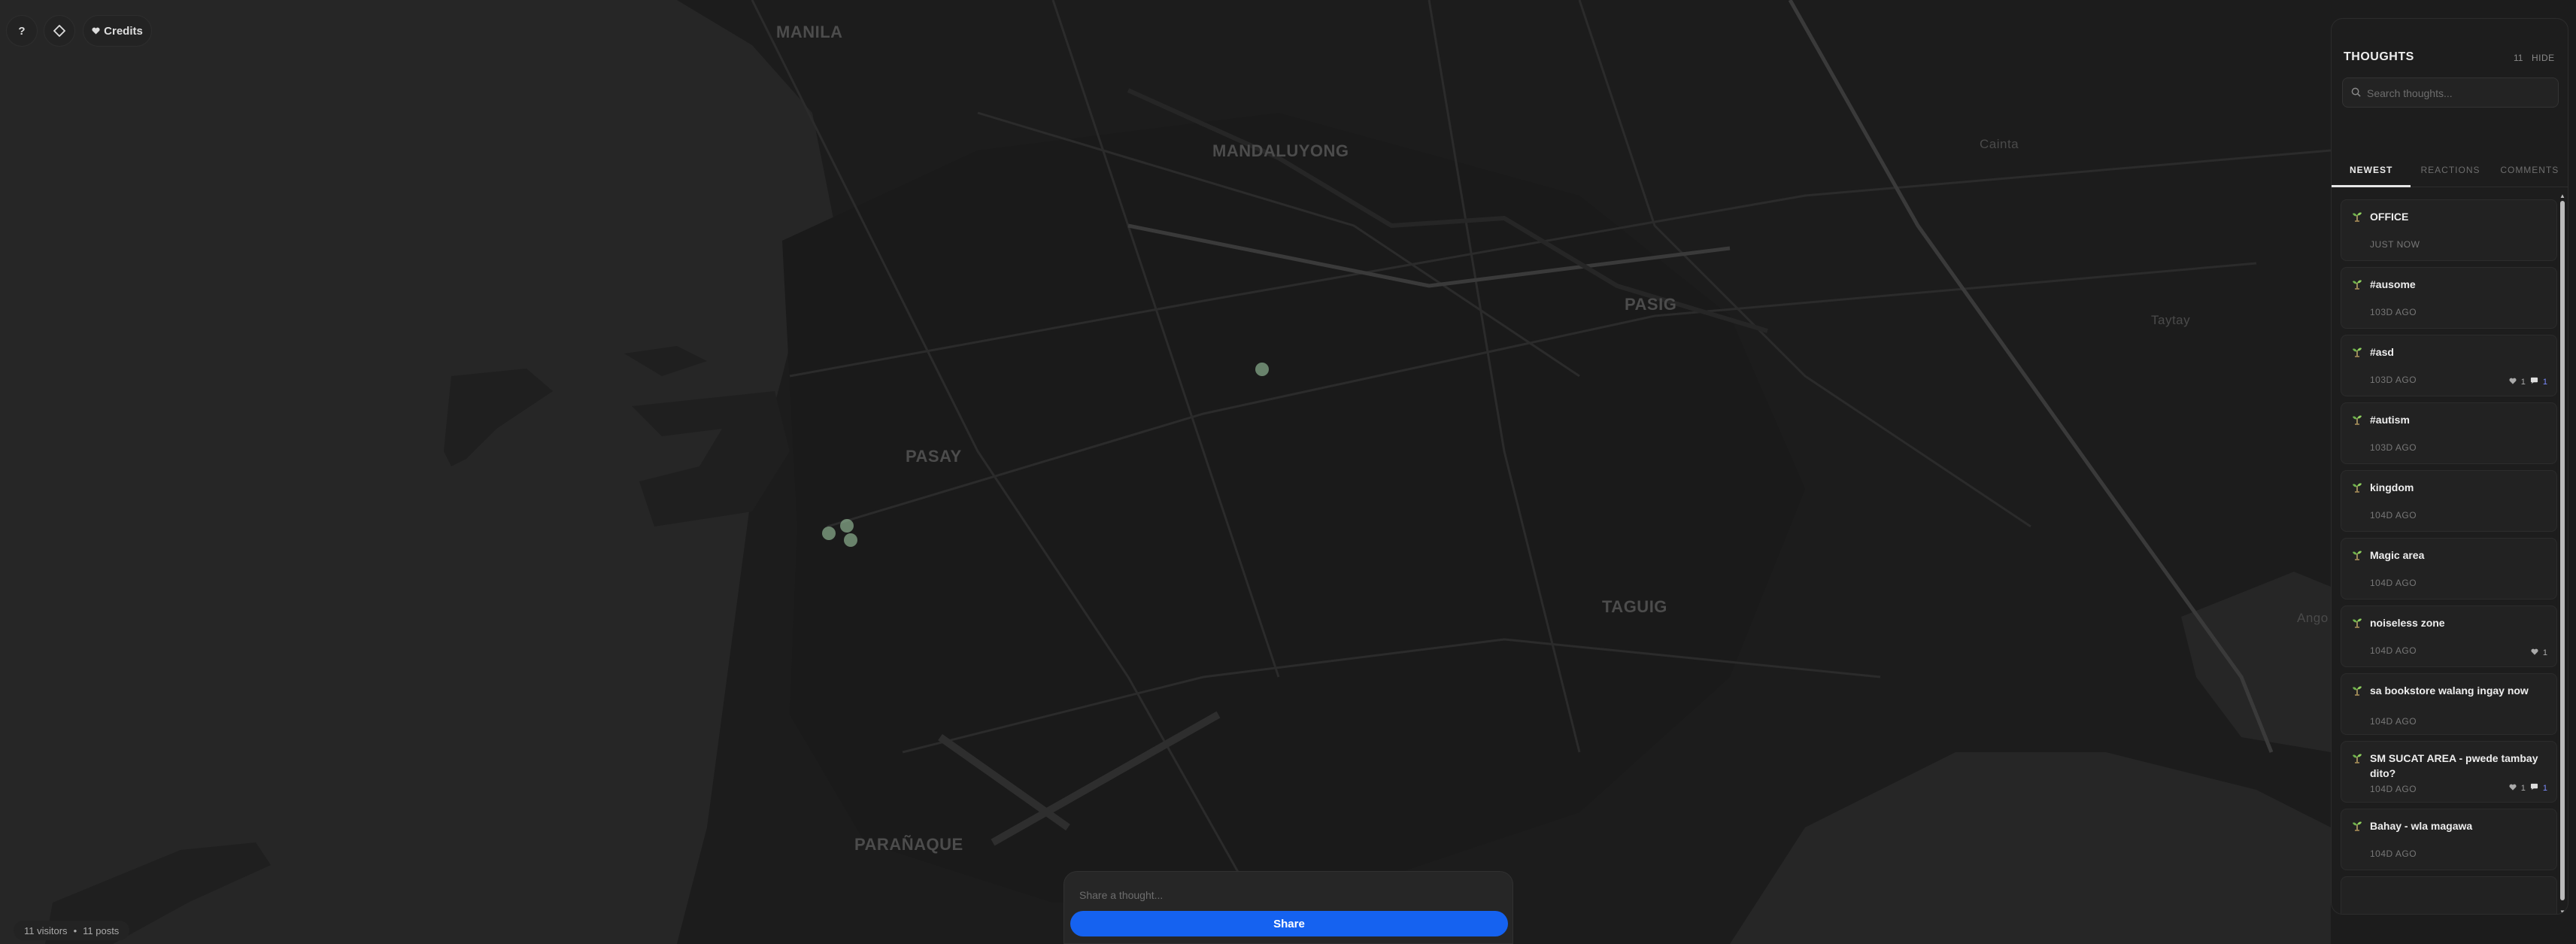 Image resolution: width=2576 pixels, height=944 pixels. I want to click on thought-card: noiseless zone 104D AGO 1, so click(2449, 636).